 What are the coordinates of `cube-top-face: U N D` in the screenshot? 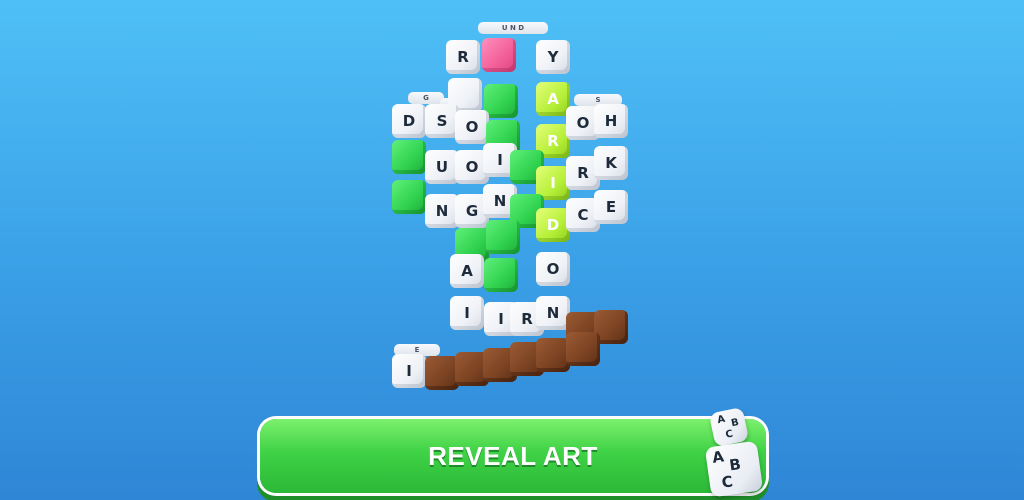 It's located at (513, 28).